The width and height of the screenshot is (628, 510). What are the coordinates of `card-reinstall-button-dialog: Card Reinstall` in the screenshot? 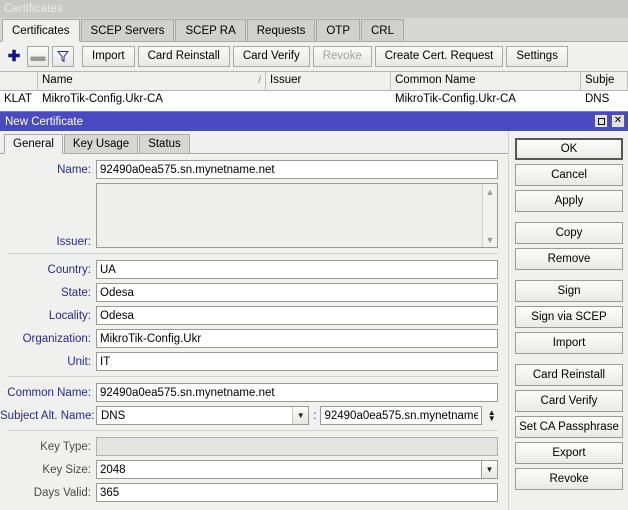 It's located at (569, 375).